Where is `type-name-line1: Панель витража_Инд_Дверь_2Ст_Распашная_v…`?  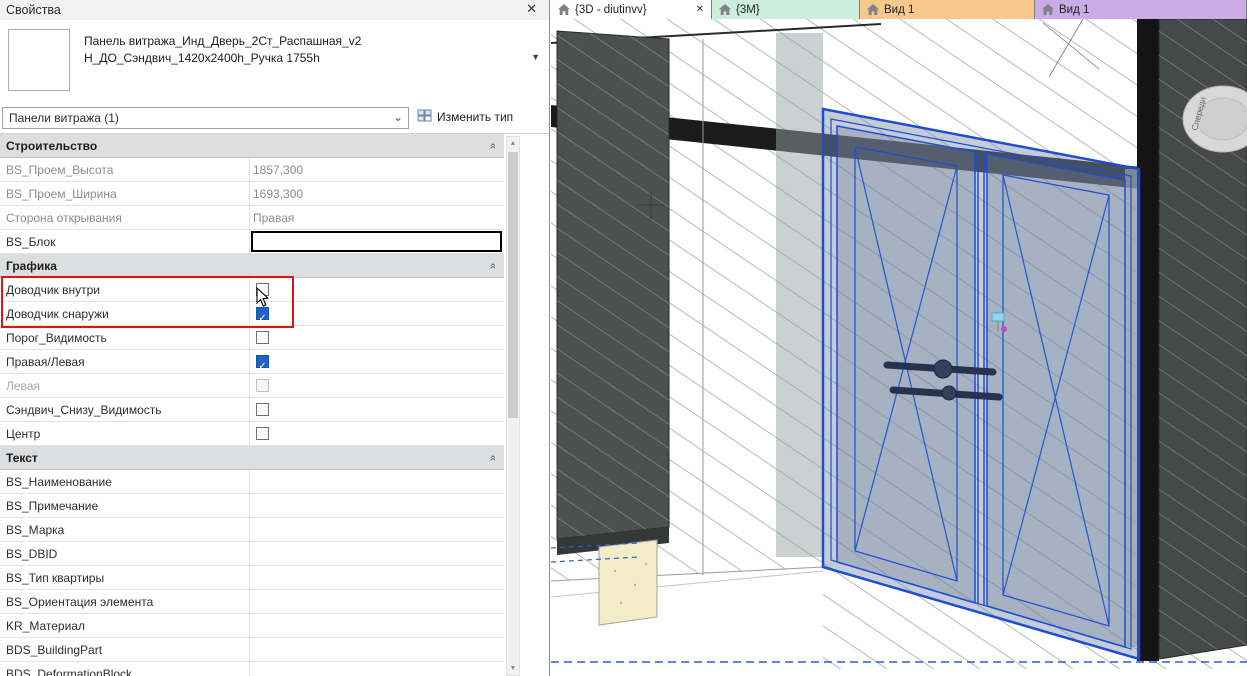
type-name-line1: Панель витража_Инд_Дверь_2Ст_Распашная_v… is located at coordinates (223, 41).